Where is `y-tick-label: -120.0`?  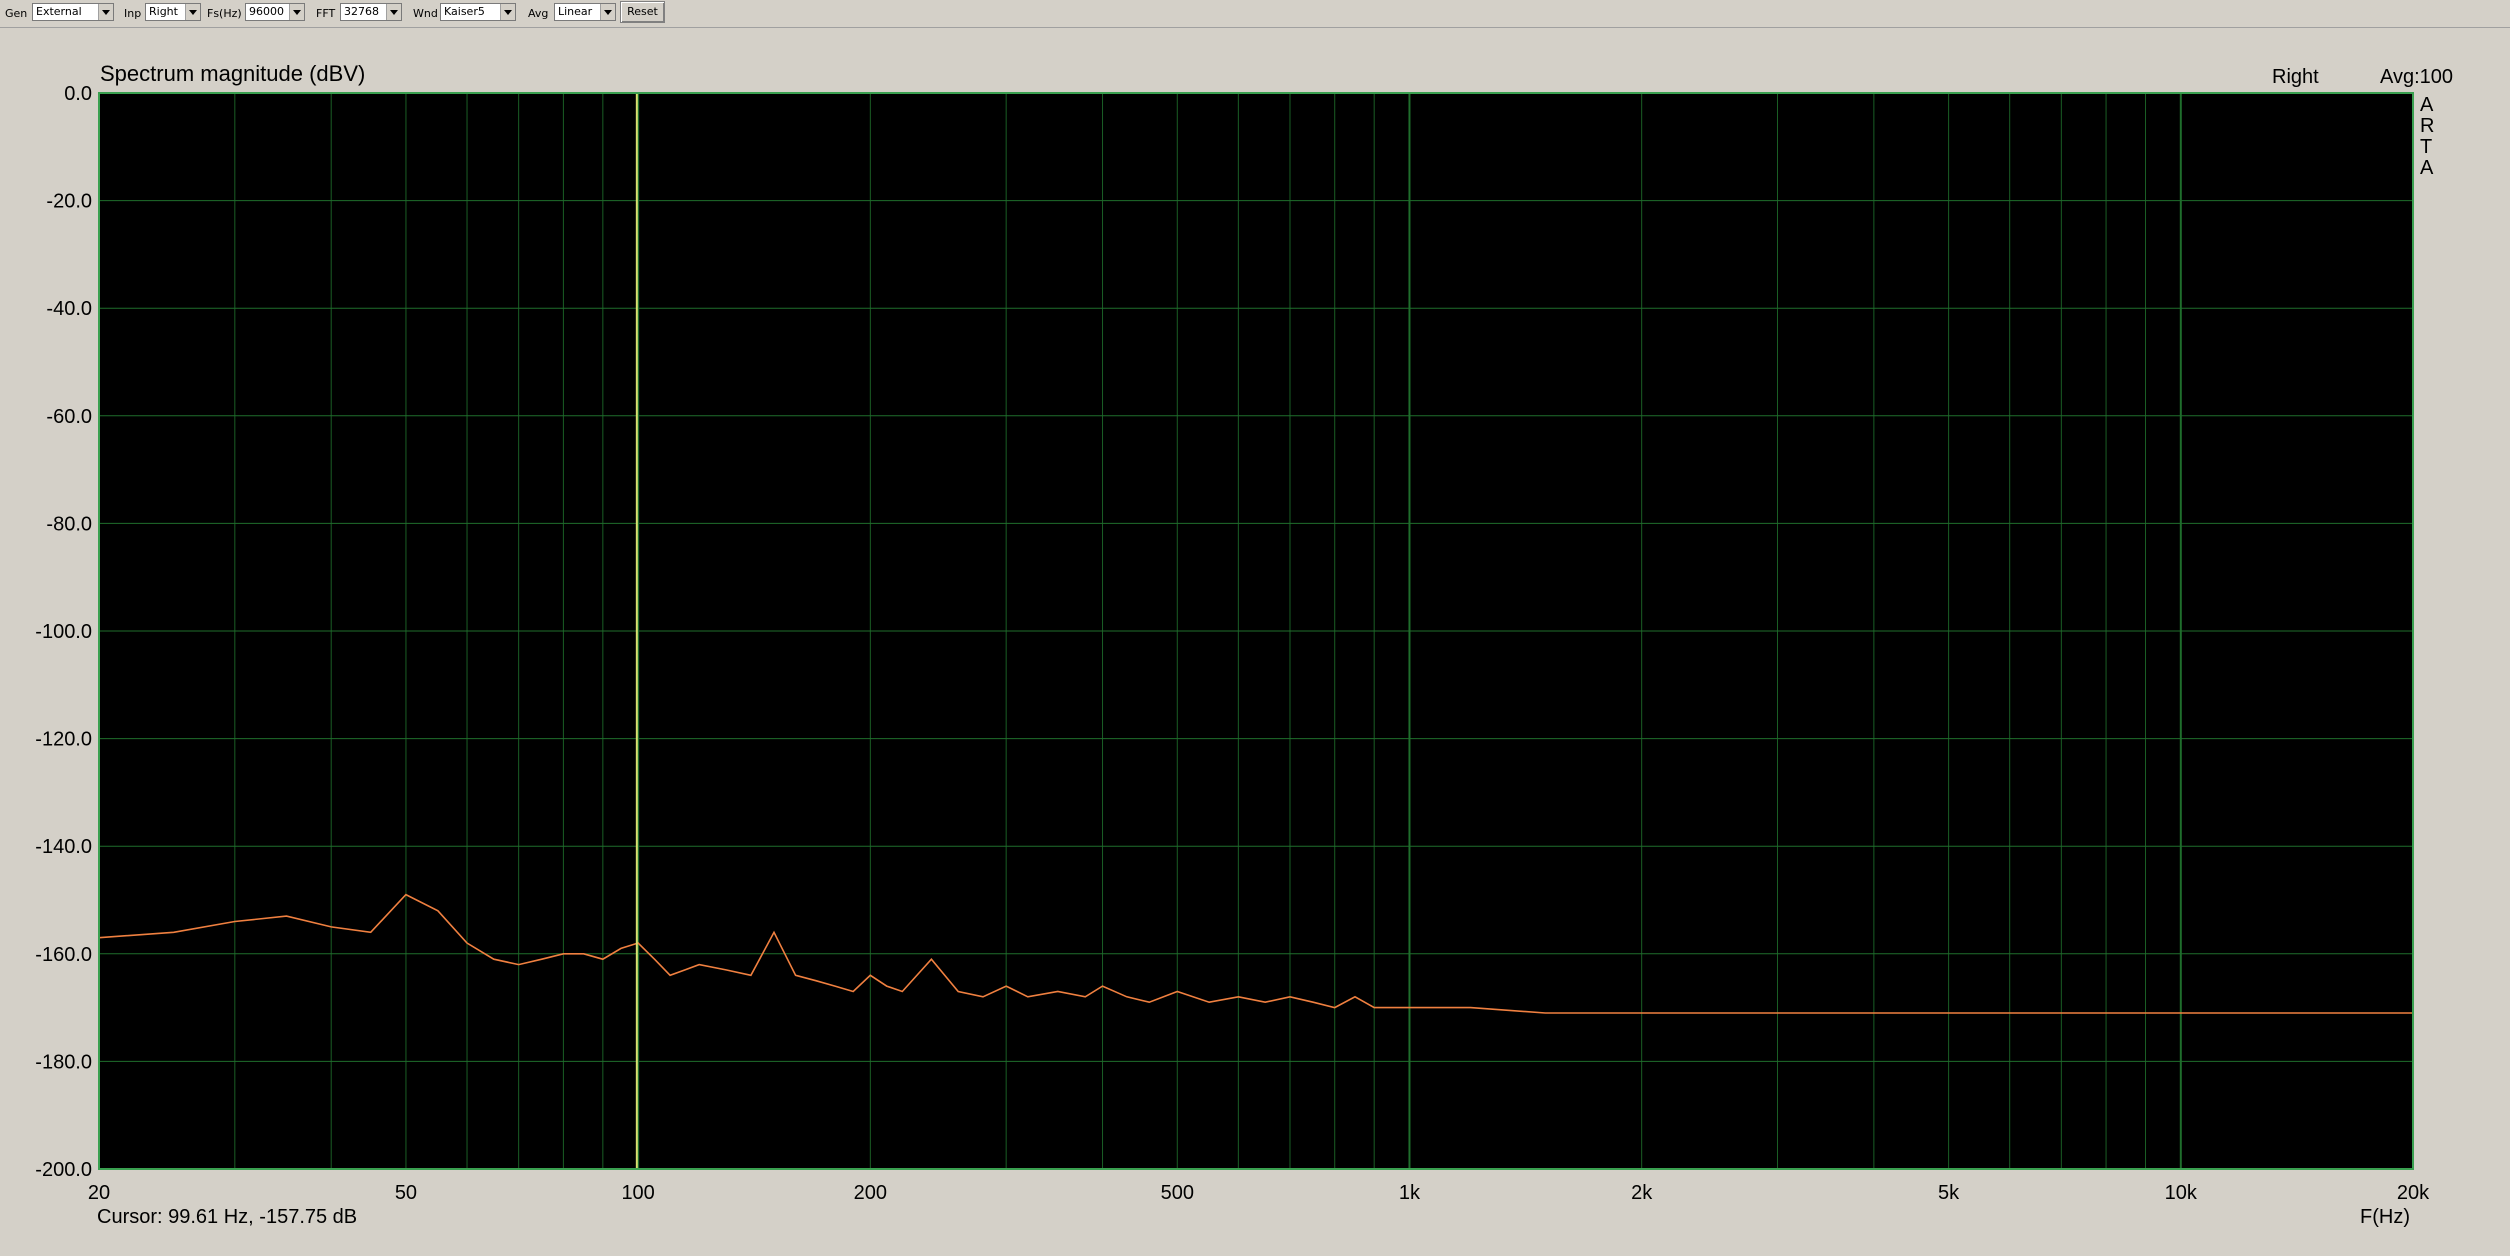
y-tick-label: -120.0 is located at coordinates (63, 740).